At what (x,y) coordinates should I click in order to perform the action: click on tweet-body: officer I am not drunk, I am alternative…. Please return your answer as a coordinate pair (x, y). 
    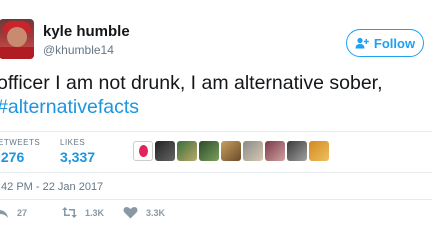
    Looking at the image, I should click on (191, 83).